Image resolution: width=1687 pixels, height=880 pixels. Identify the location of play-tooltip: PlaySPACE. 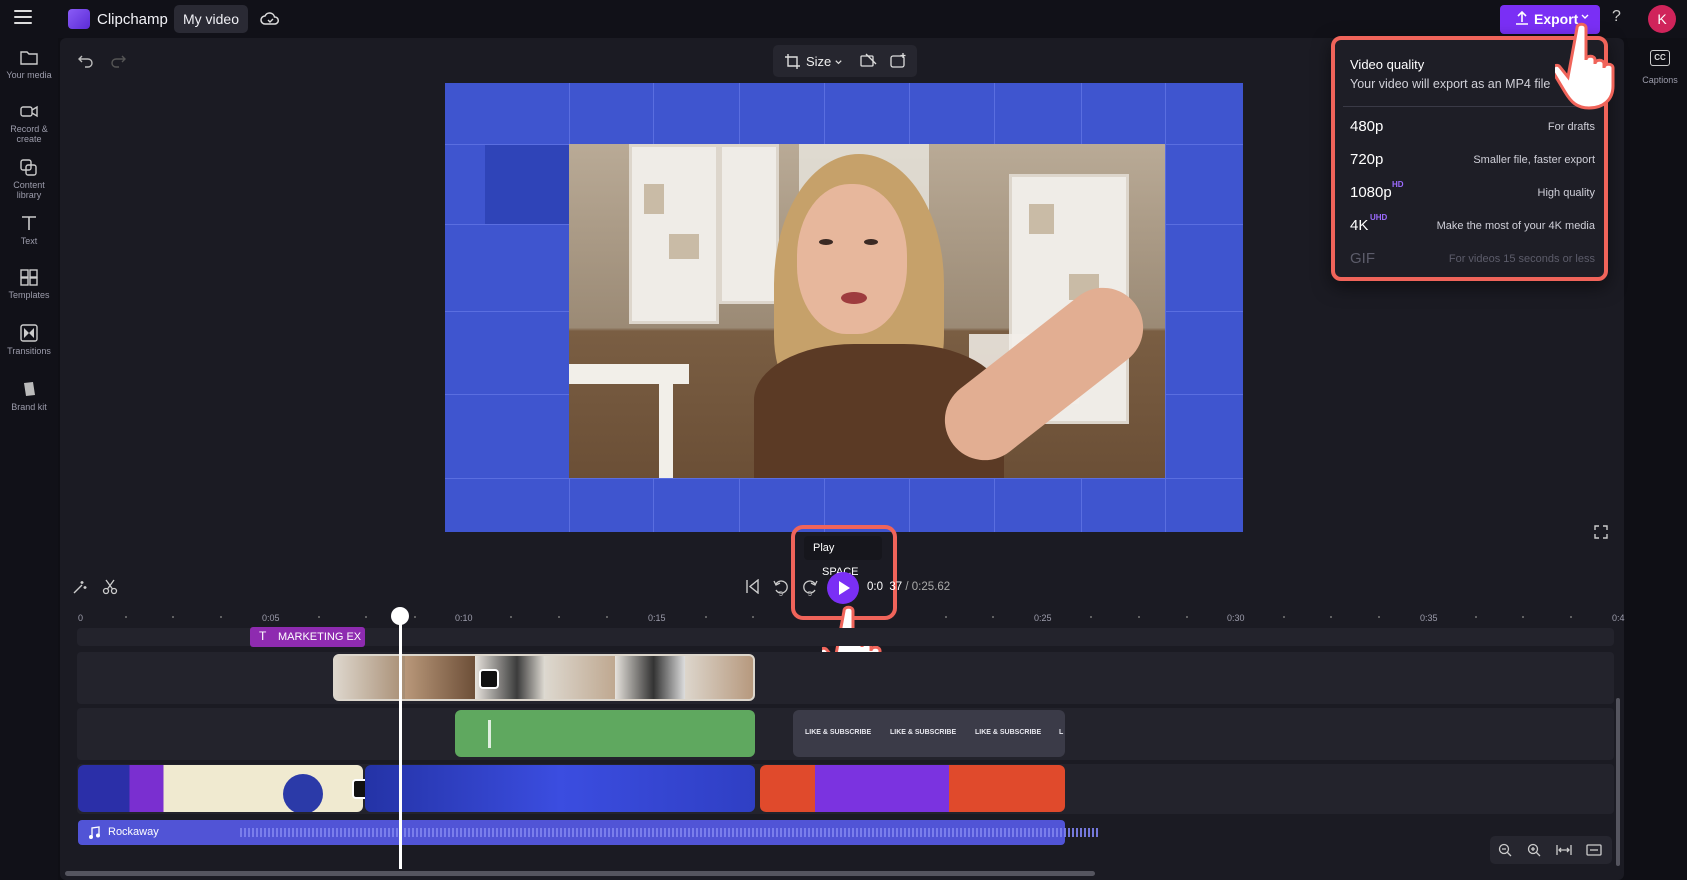
(843, 557).